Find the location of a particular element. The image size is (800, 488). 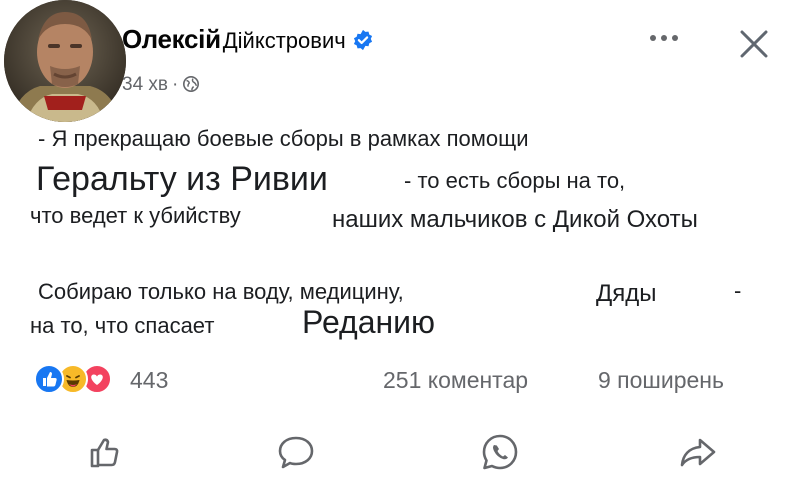

avatar-portrait is located at coordinates (65, 61).